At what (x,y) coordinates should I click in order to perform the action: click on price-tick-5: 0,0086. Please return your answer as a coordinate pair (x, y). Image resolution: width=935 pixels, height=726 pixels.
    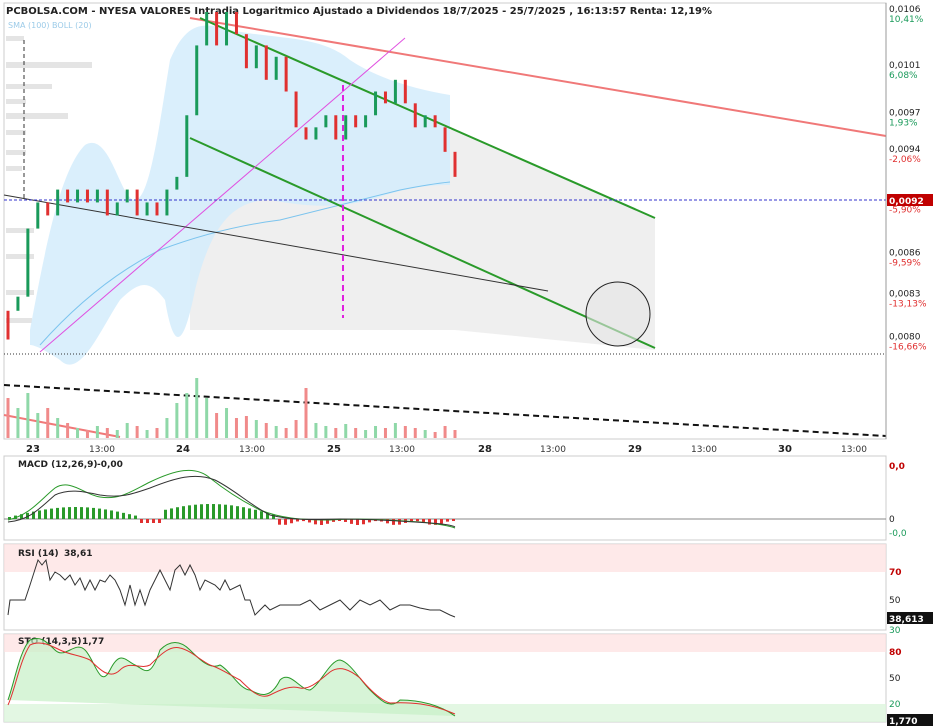
    Looking at the image, I should click on (905, 253).